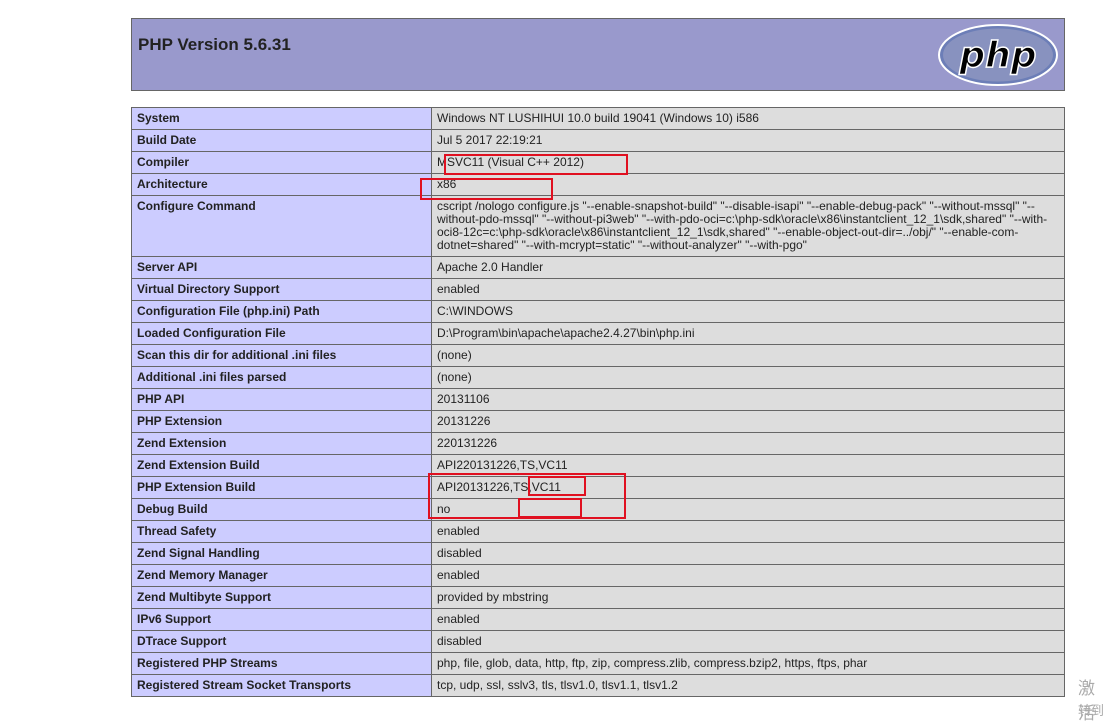 This screenshot has width=1110, height=724. I want to click on row-key: PHP Extension Build, so click(281, 487).